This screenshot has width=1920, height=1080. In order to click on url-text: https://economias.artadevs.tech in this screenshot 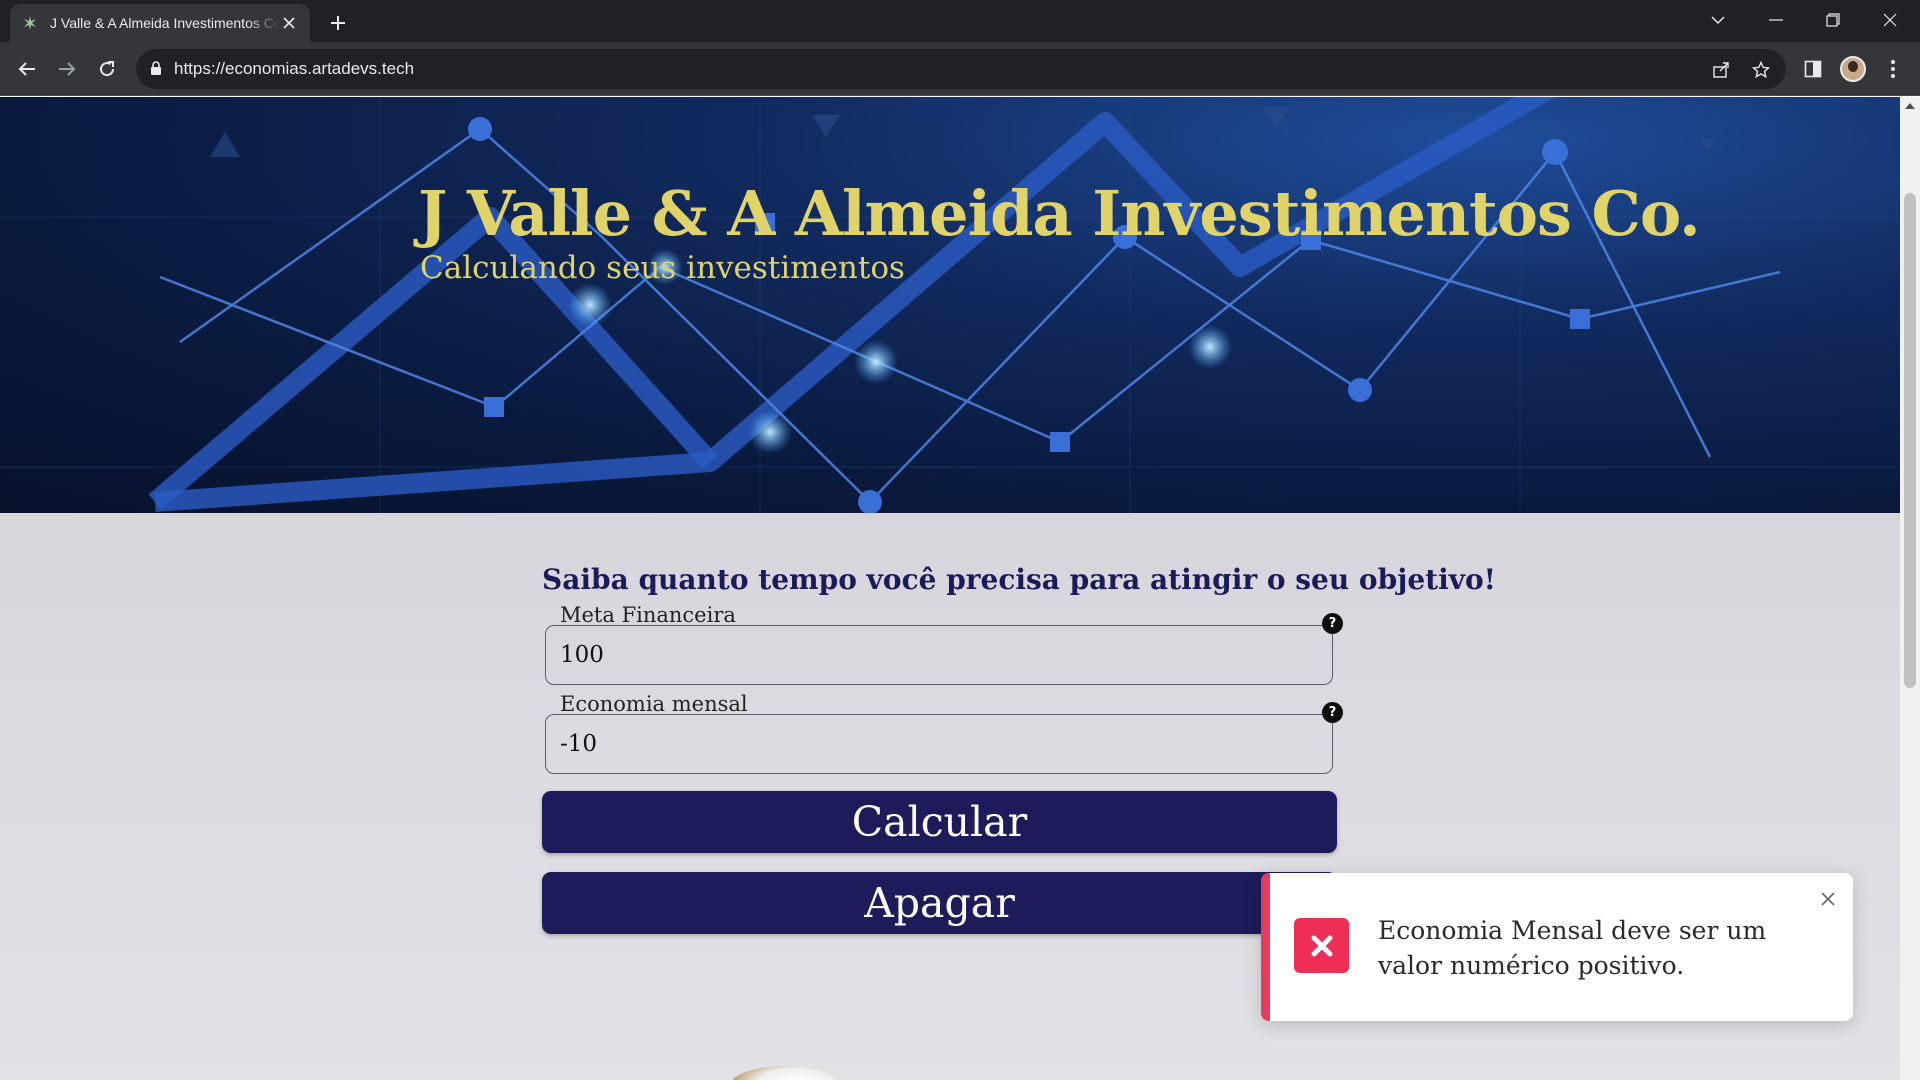, I will do `click(294, 68)`.